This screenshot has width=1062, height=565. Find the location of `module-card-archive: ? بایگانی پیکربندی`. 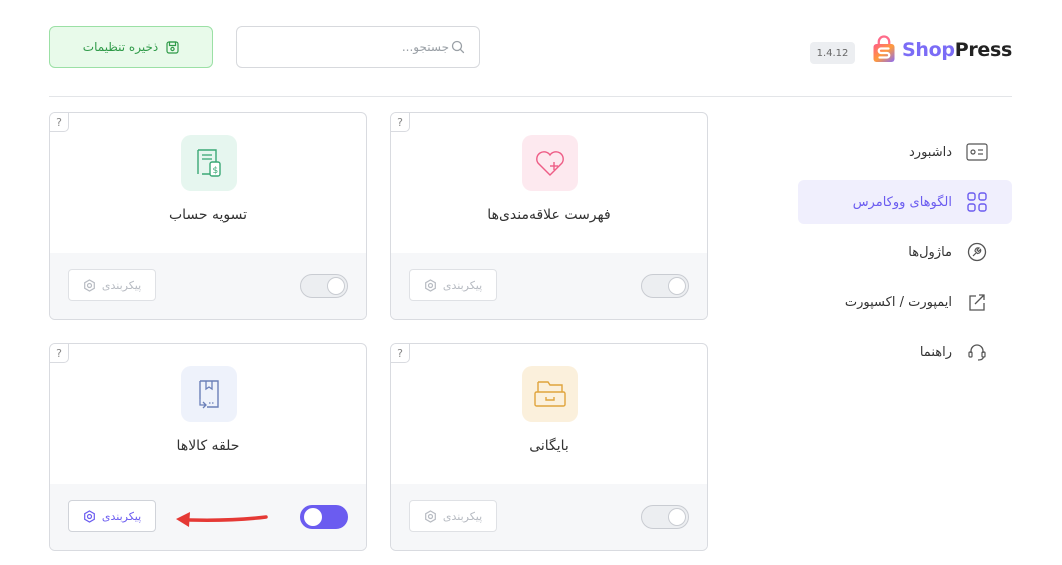

module-card-archive: ? بایگانی پیکربندی is located at coordinates (549, 447).